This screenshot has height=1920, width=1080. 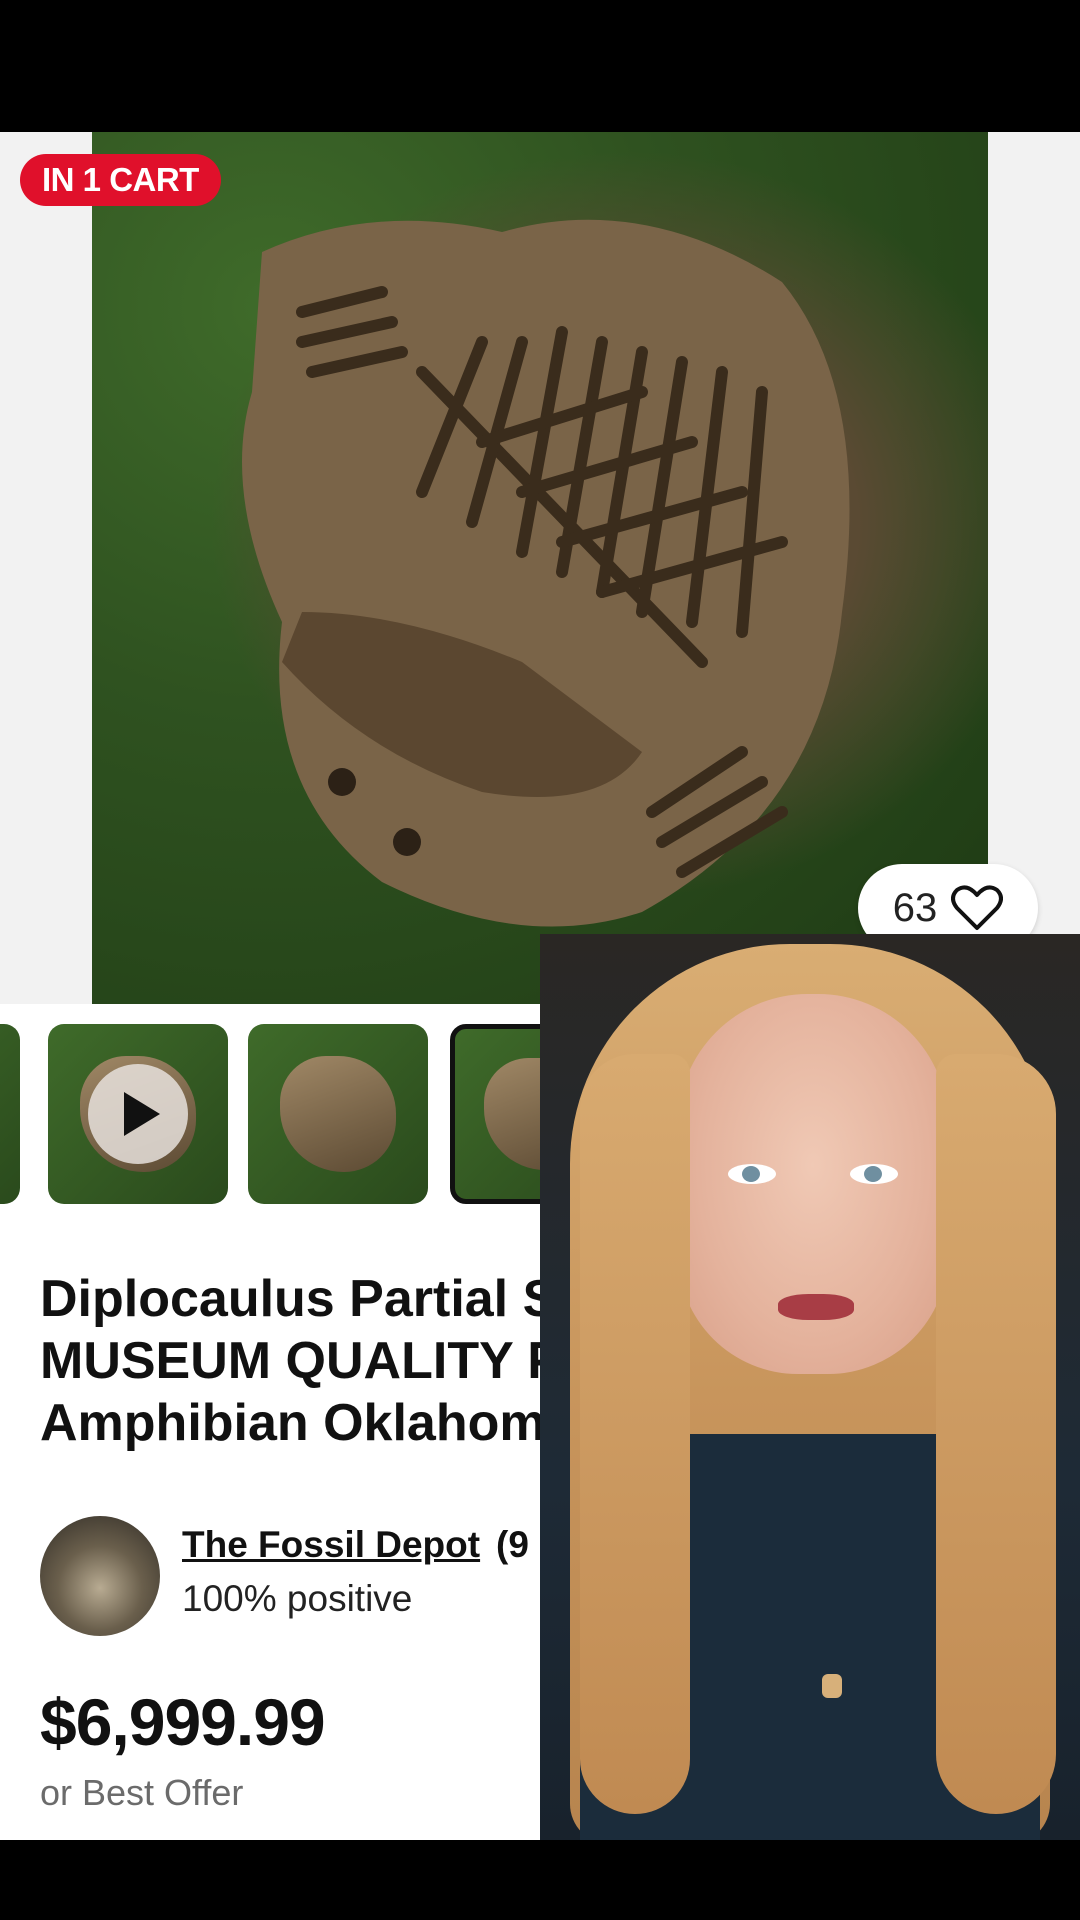 I want to click on necklace-pendant, so click(x=832, y=1686).